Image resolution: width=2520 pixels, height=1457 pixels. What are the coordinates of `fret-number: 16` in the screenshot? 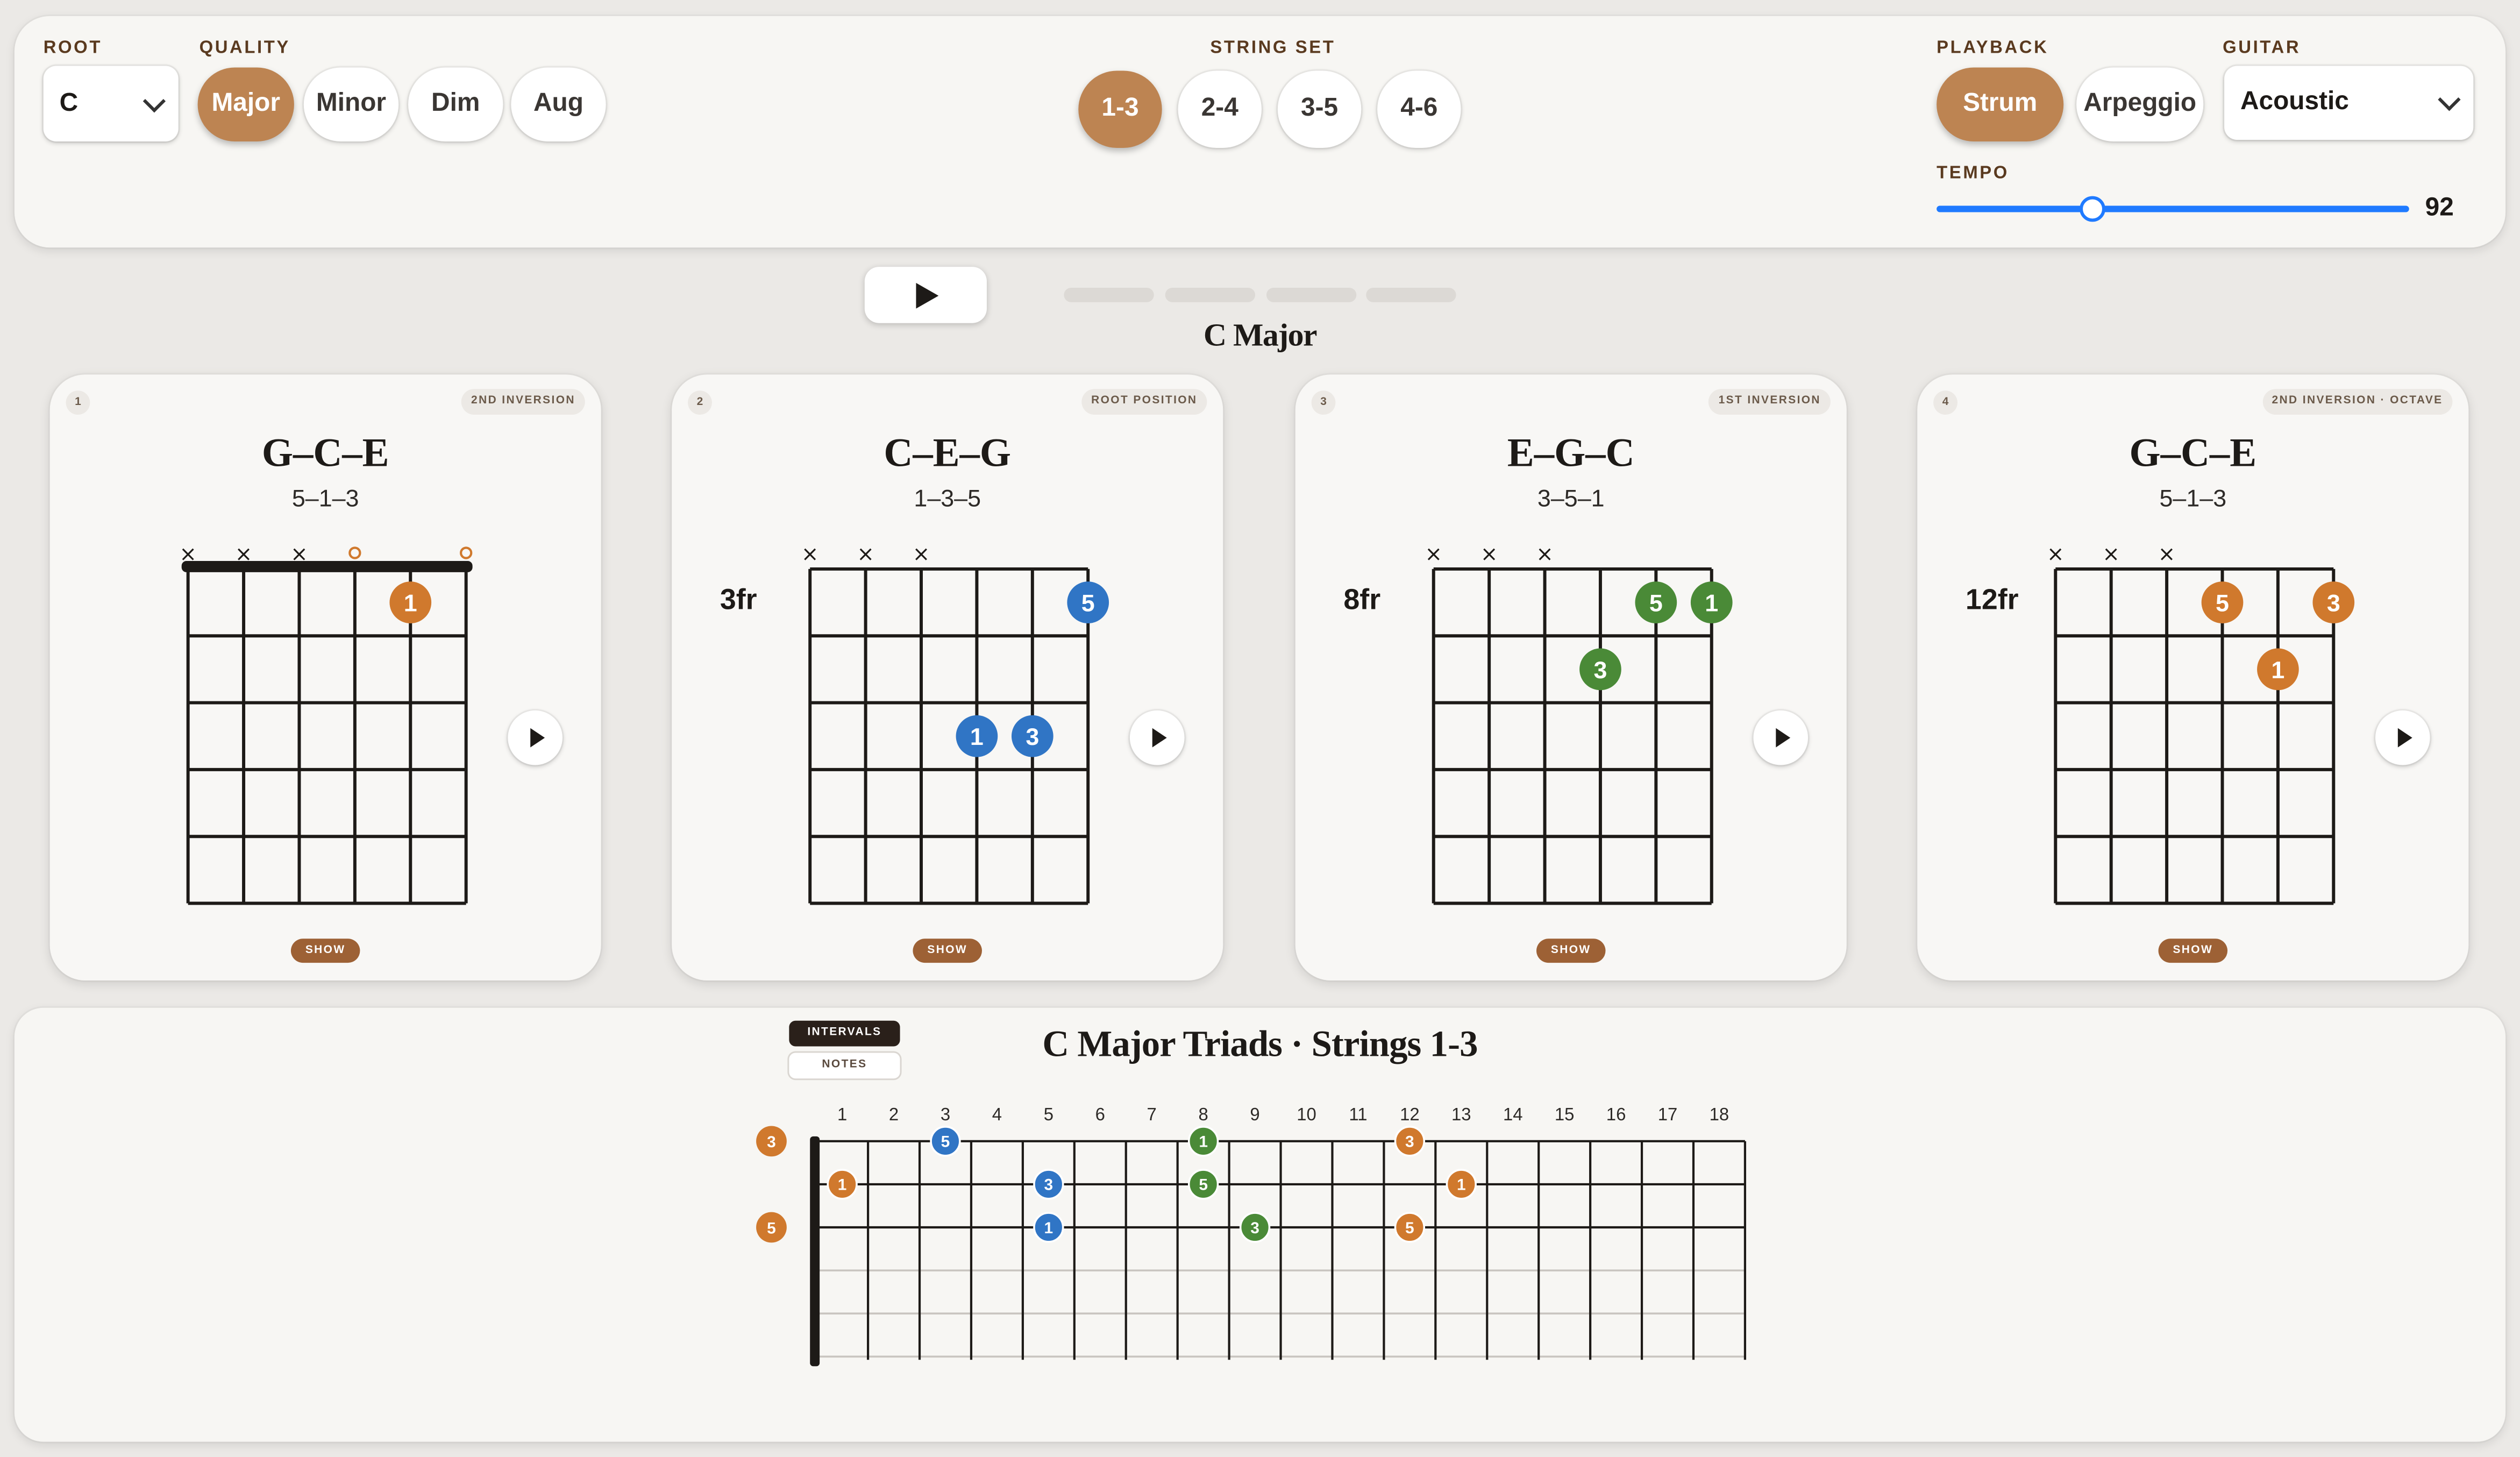 It's located at (1616, 1114).